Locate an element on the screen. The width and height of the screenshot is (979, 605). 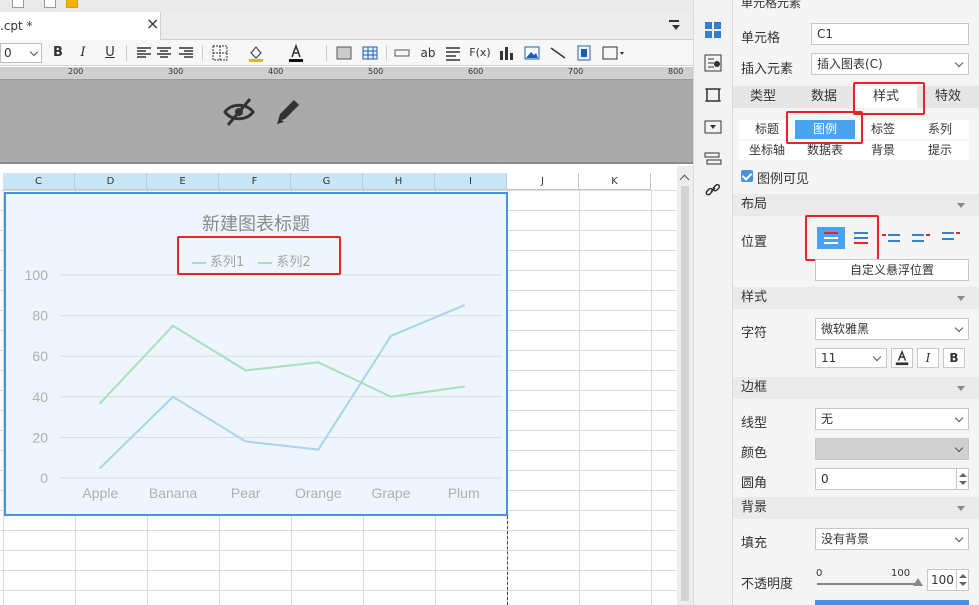
scroll-up-icon is located at coordinates (684, 179).